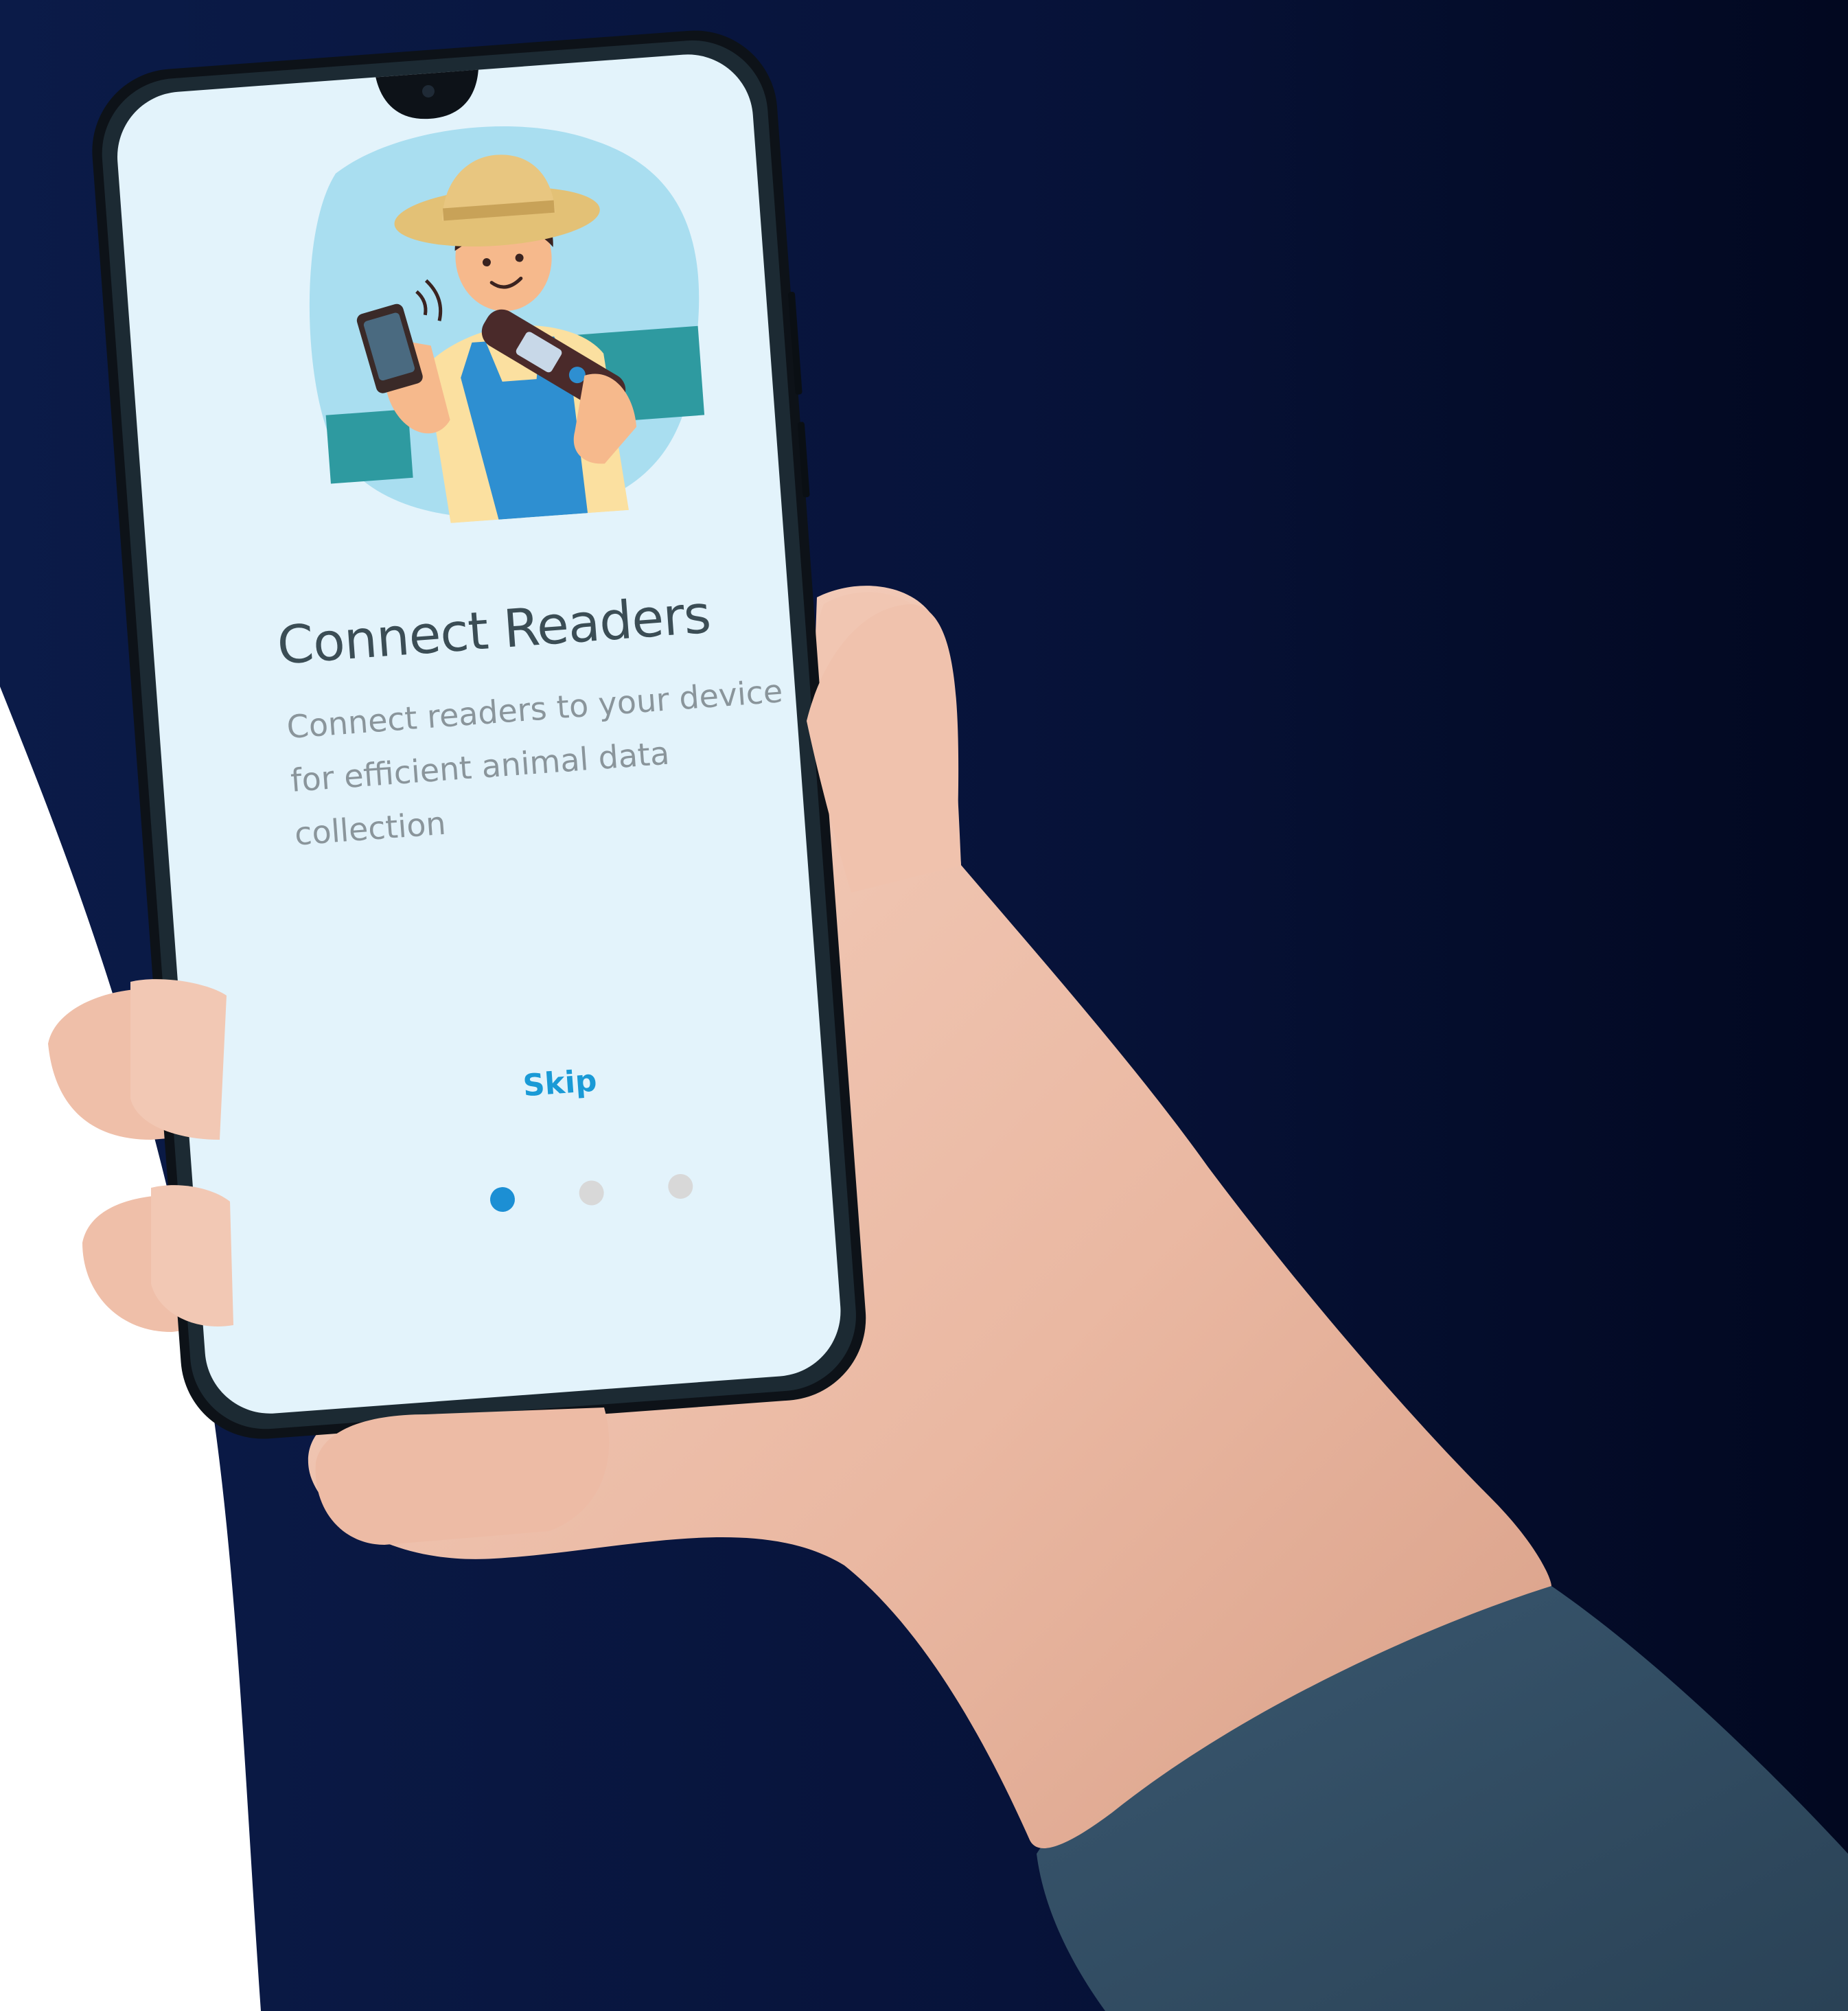  Describe the element at coordinates (508, 316) in the screenshot. I see `farmer-scanning-icon` at that location.